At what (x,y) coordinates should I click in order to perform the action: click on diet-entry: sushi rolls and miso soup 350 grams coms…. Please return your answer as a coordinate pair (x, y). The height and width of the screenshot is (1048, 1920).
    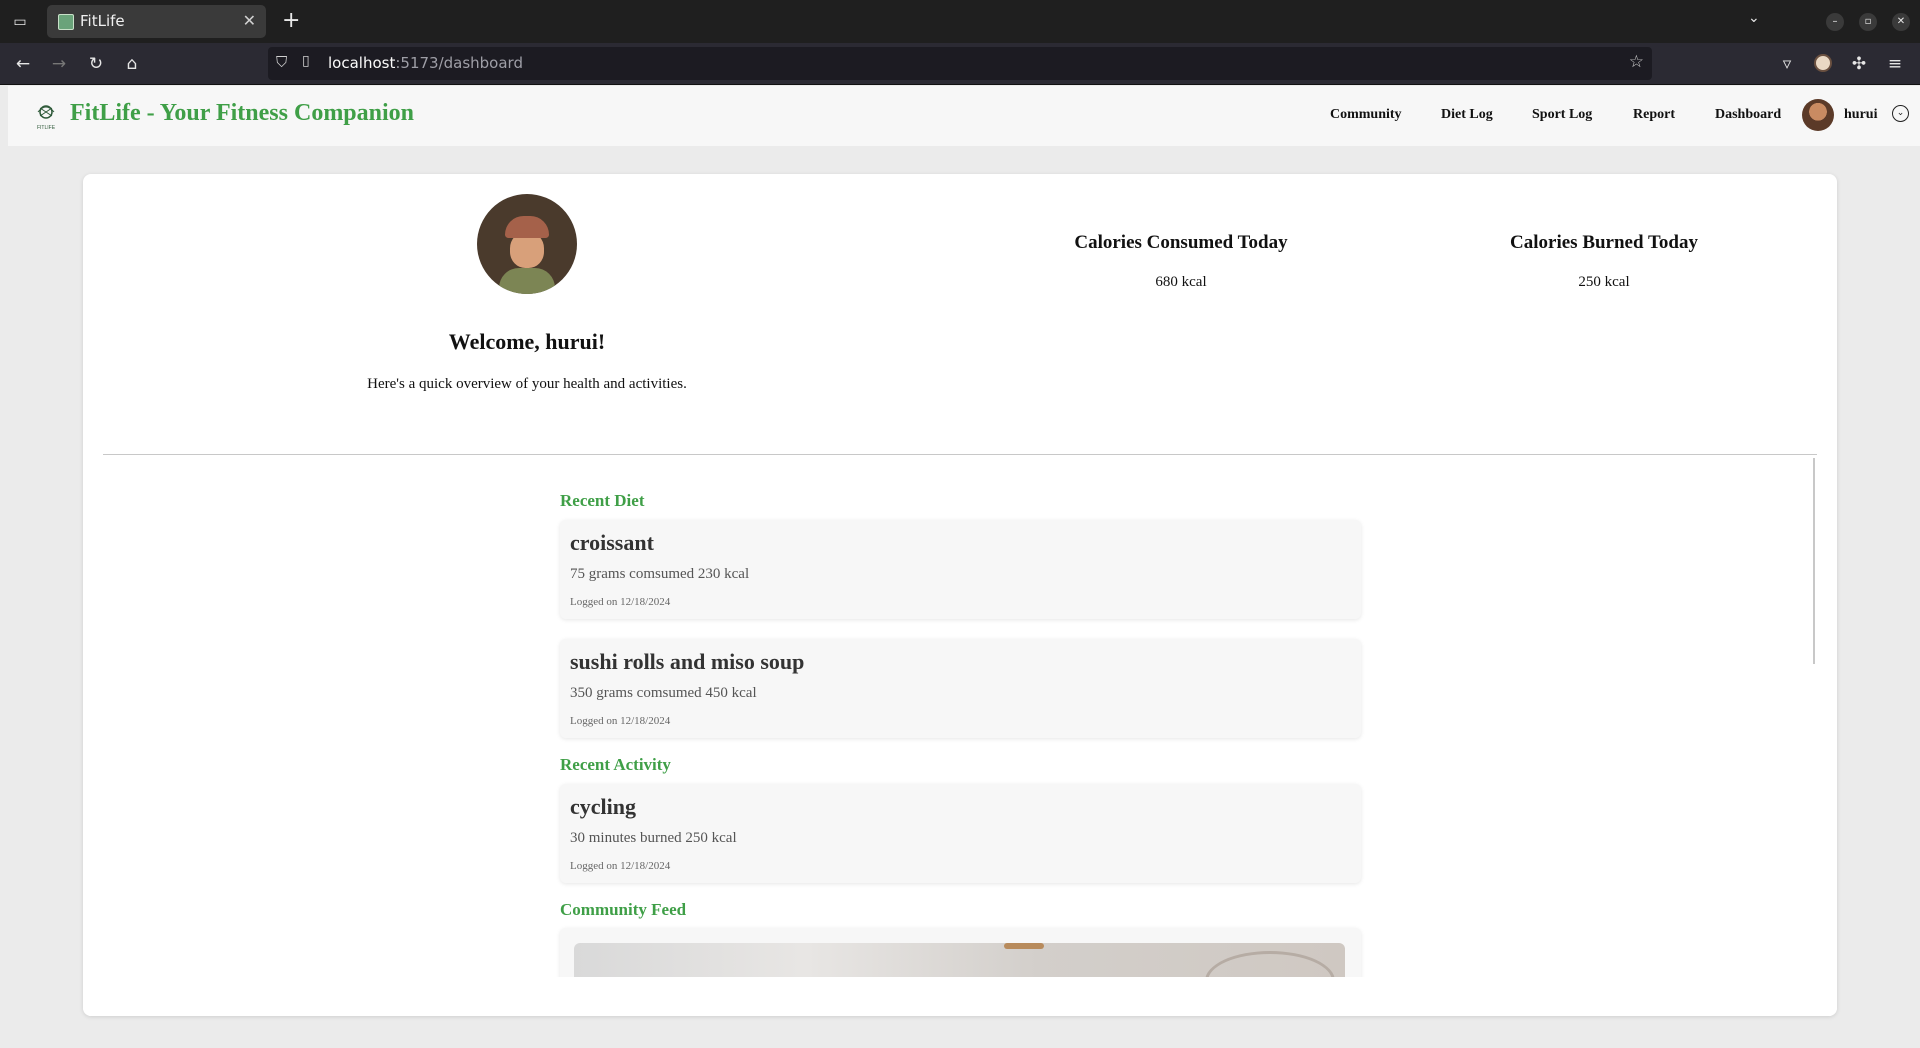
    Looking at the image, I should click on (960, 688).